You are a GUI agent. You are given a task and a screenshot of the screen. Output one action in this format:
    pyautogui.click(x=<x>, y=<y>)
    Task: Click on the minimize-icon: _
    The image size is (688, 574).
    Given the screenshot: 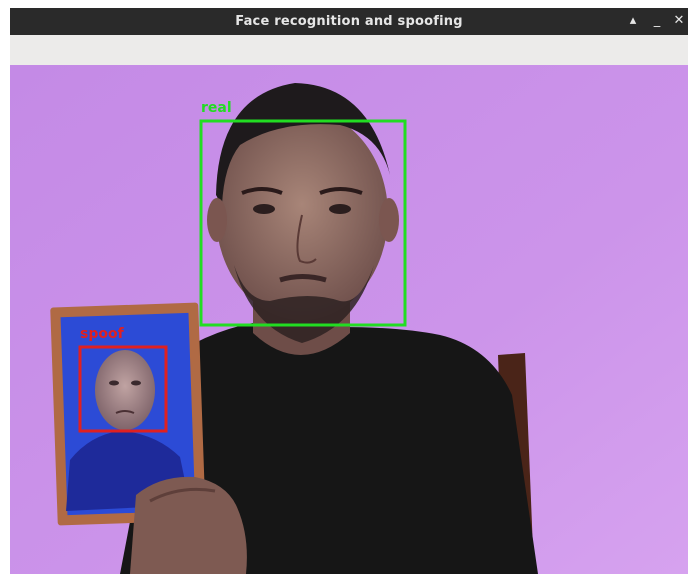 What is the action you would take?
    pyautogui.click(x=657, y=21)
    